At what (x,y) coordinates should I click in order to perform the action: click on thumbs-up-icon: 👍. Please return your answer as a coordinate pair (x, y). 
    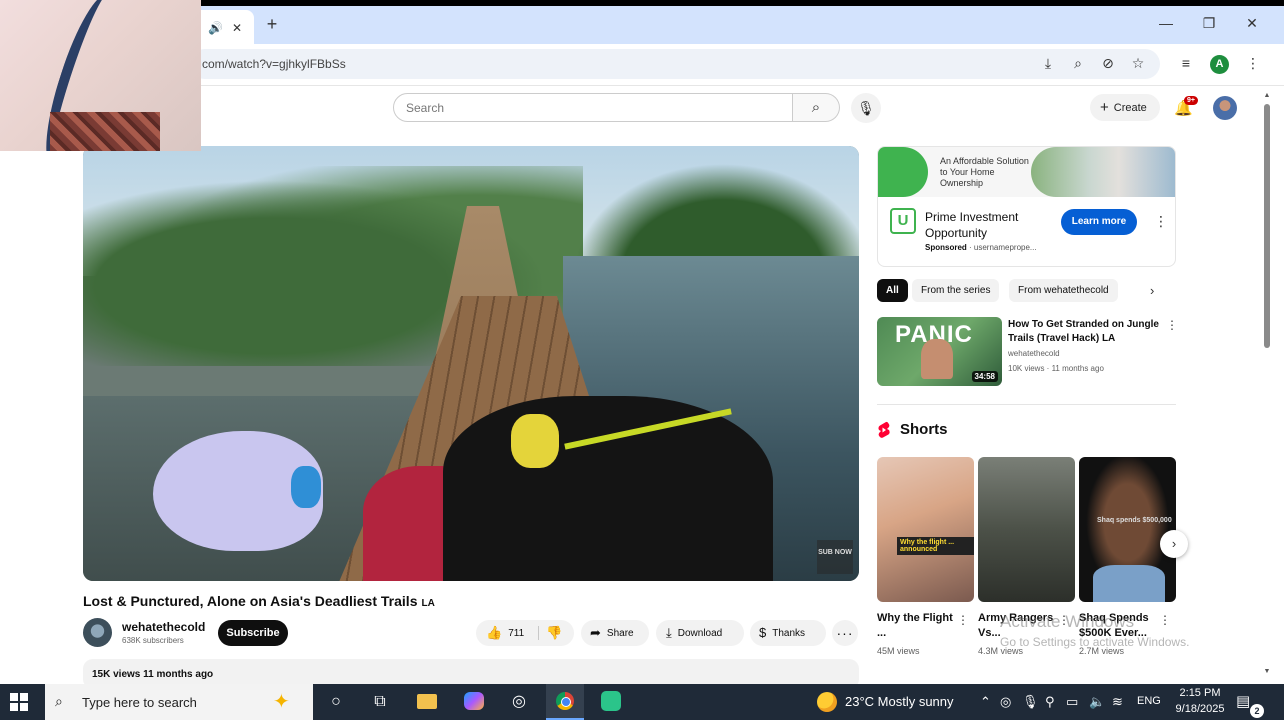
    Looking at the image, I should click on (494, 632).